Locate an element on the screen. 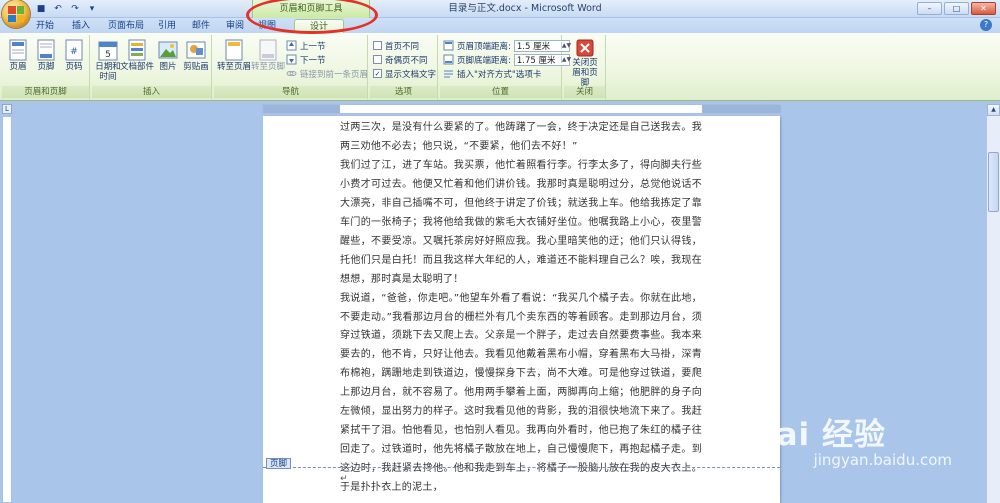 The height and width of the screenshot is (503, 1000). goto-header-button: 转至页眉 is located at coordinates (234, 60).